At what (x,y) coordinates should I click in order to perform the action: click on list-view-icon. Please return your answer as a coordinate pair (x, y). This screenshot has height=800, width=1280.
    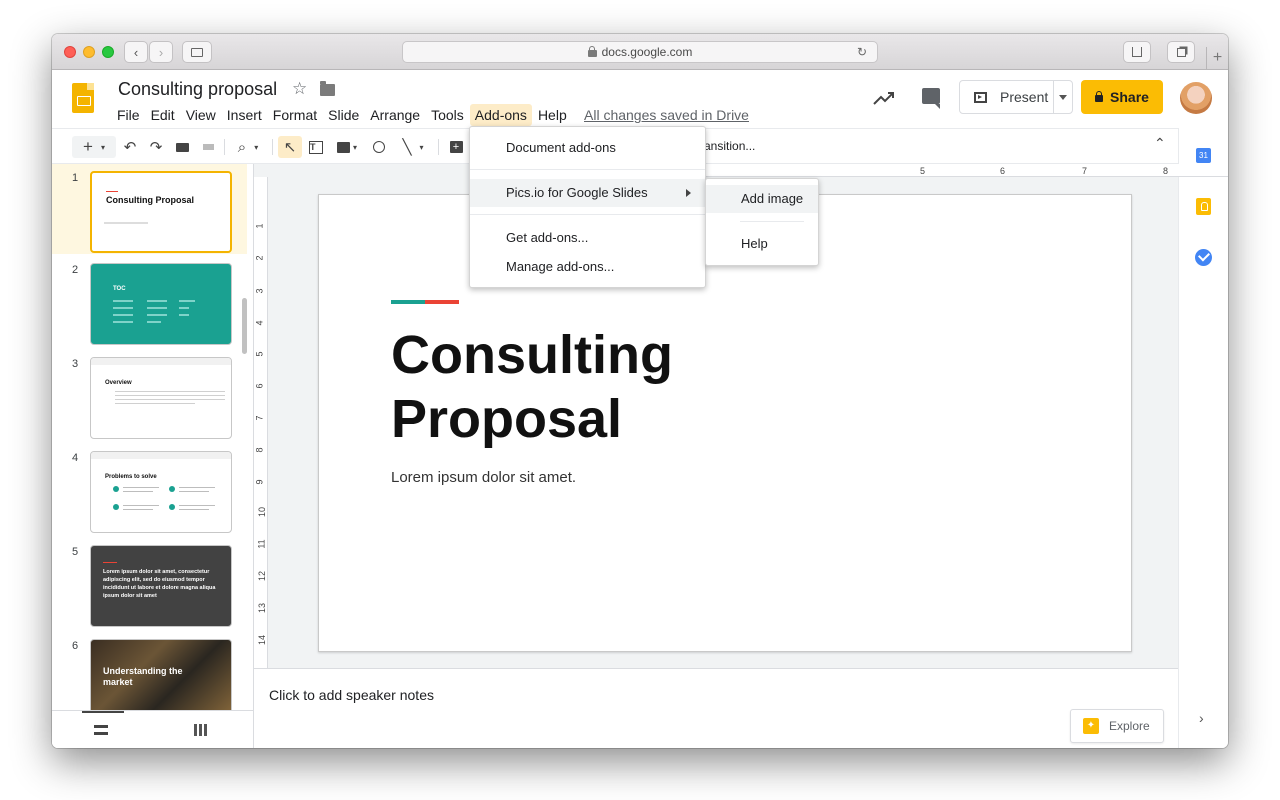
    Looking at the image, I should click on (101, 730).